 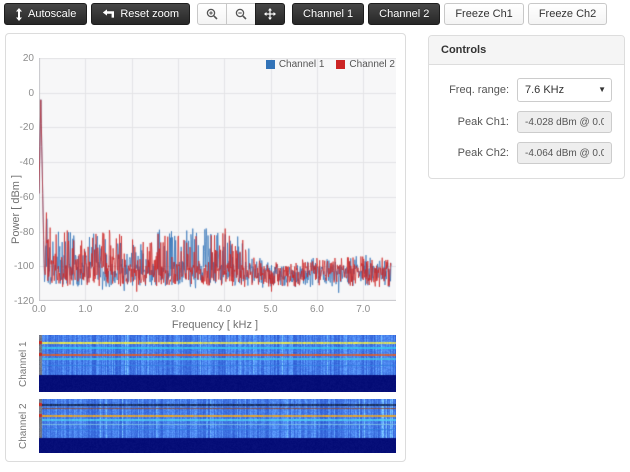 What do you see at coordinates (270, 64) in the screenshot?
I see `channel-1-swatch` at bounding box center [270, 64].